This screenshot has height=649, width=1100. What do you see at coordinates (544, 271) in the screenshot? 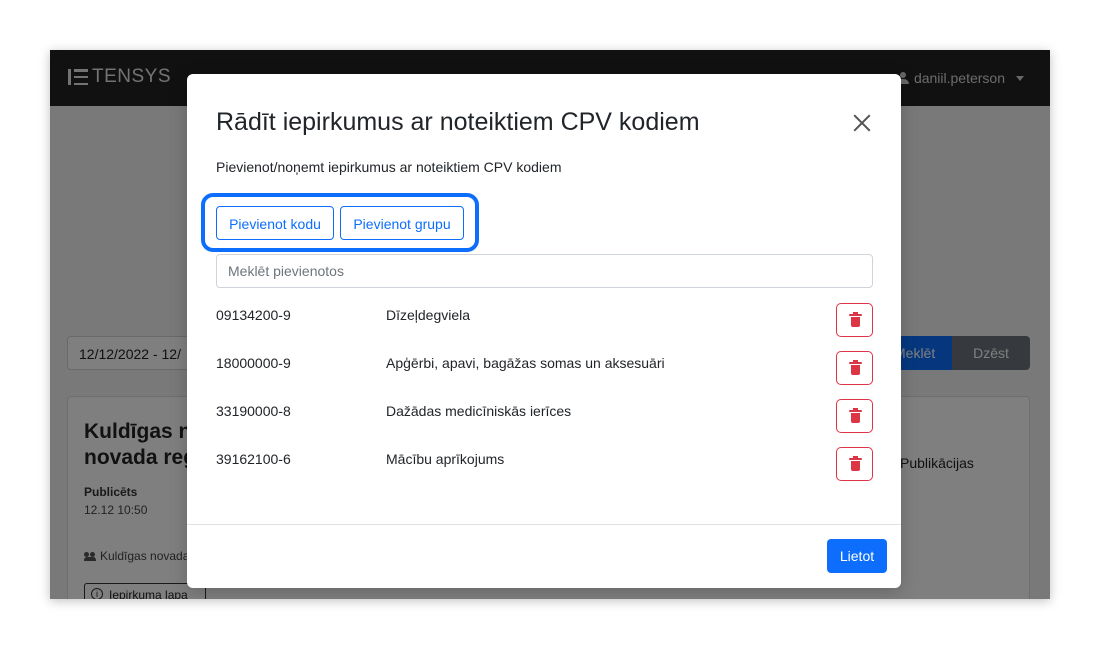
I see `search-added-input` at bounding box center [544, 271].